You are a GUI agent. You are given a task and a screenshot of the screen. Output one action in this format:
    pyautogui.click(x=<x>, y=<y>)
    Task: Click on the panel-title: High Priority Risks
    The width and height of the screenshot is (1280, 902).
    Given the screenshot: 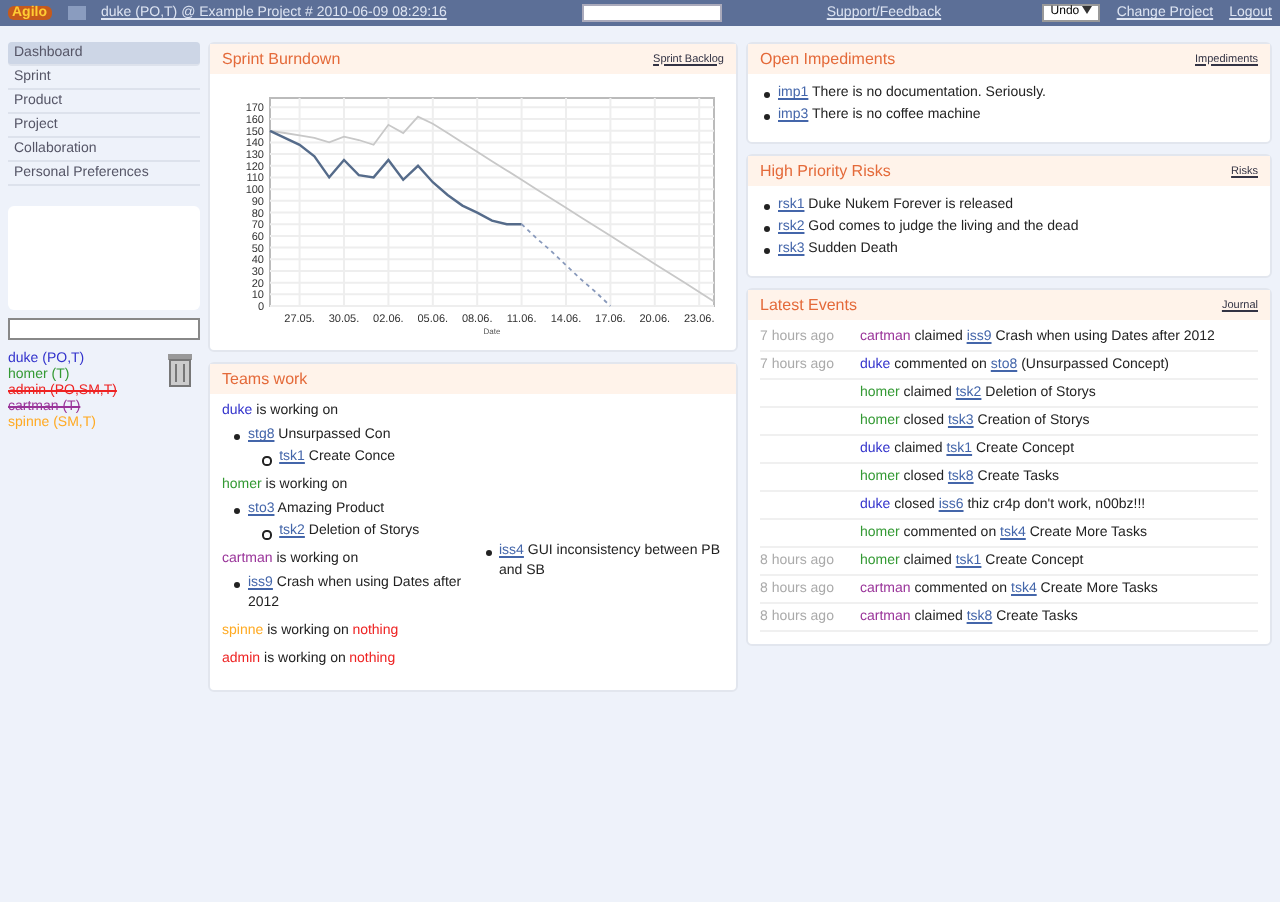 What is the action you would take?
    pyautogui.click(x=825, y=171)
    